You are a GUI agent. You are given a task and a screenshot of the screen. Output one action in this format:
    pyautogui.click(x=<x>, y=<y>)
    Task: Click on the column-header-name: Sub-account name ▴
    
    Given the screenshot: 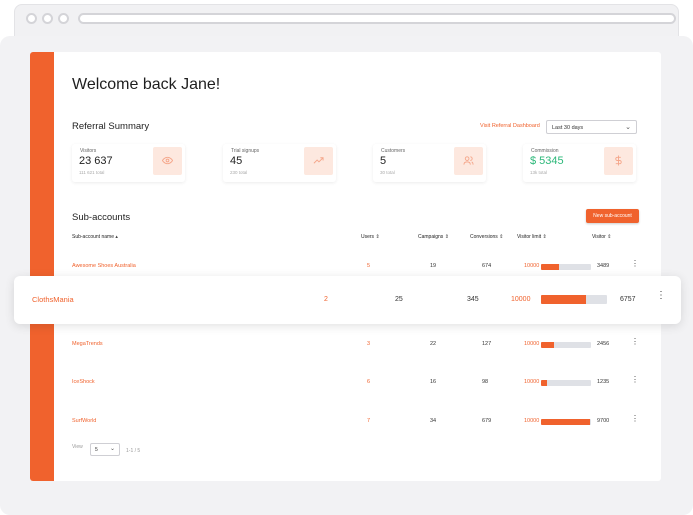 What is the action you would take?
    pyautogui.click(x=95, y=237)
    